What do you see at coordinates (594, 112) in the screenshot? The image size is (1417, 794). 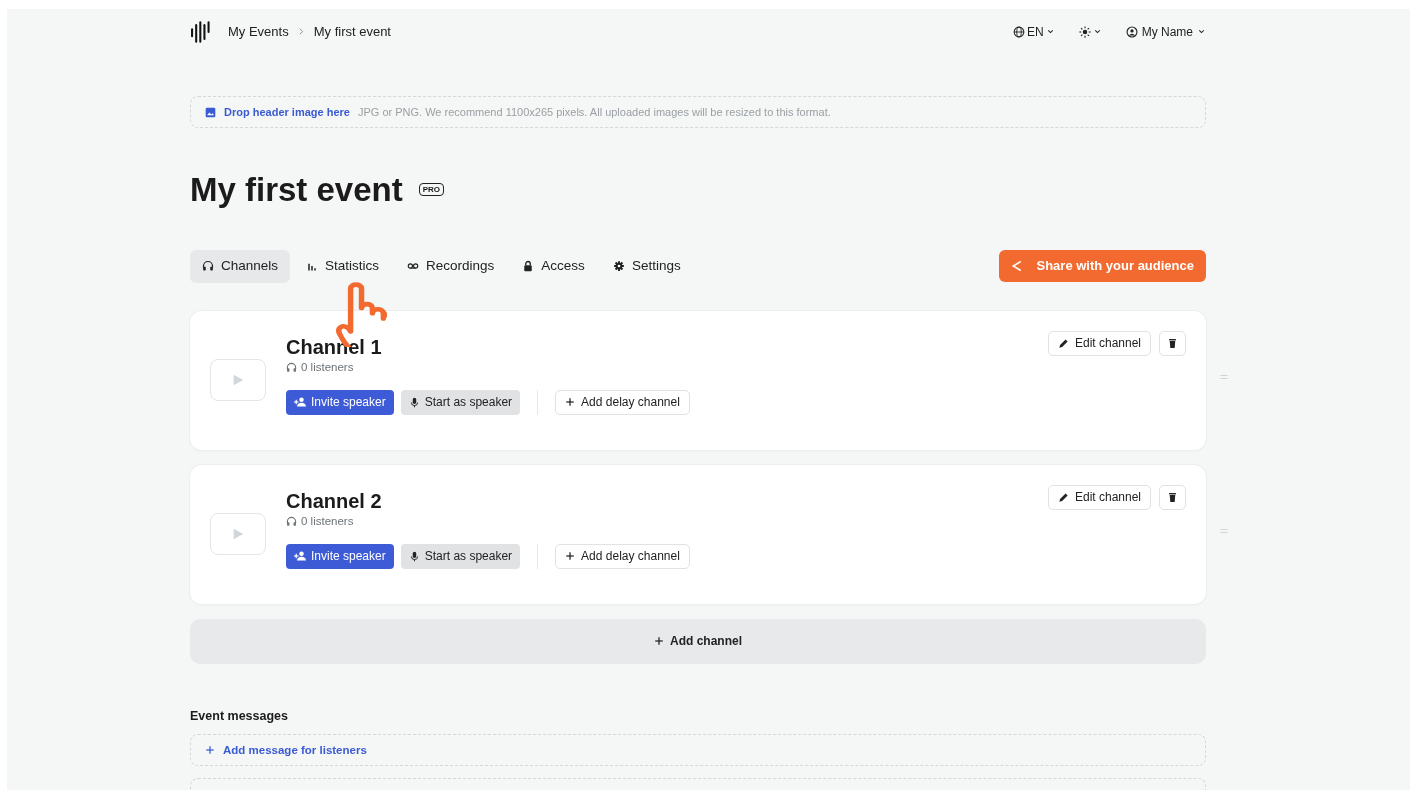 I see `hint-text: JPG or PNG. We recommend 1100x265 pixels. All uploaded images will be resized to this format.` at bounding box center [594, 112].